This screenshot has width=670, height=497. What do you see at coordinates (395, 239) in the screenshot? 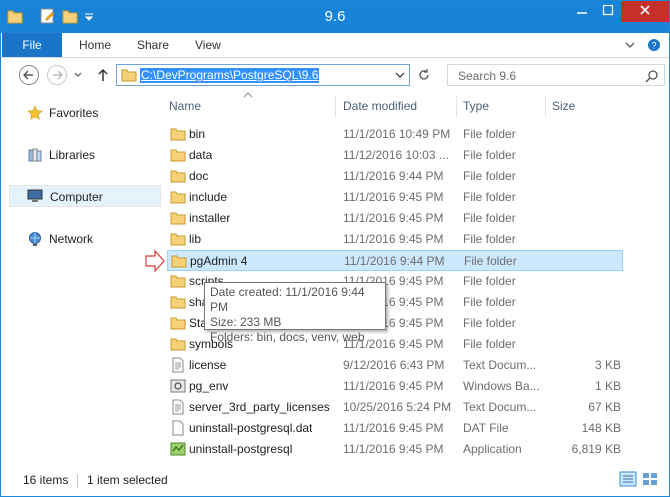
I see `file-row: lib 11/1/2016 9:45 PM File folder` at bounding box center [395, 239].